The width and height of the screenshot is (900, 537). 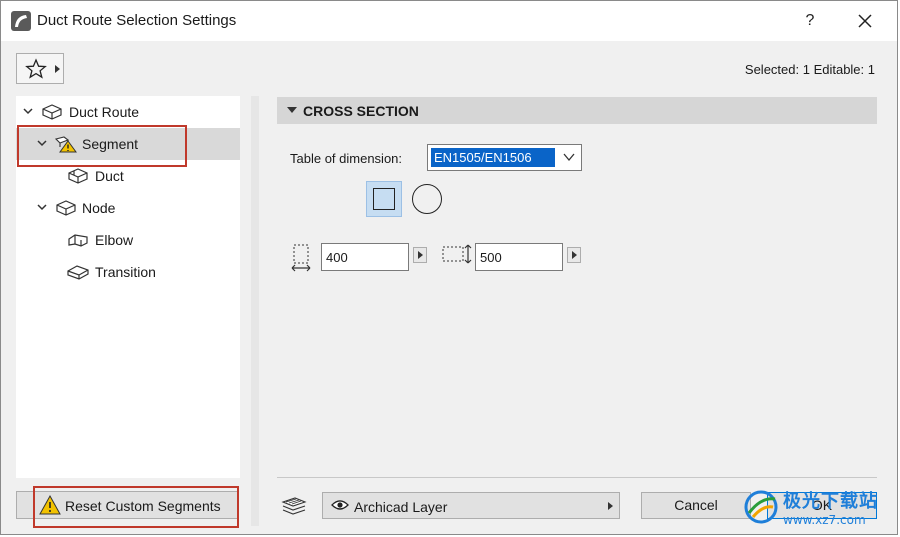 I want to click on width-dimension-icon, so click(x=301, y=258).